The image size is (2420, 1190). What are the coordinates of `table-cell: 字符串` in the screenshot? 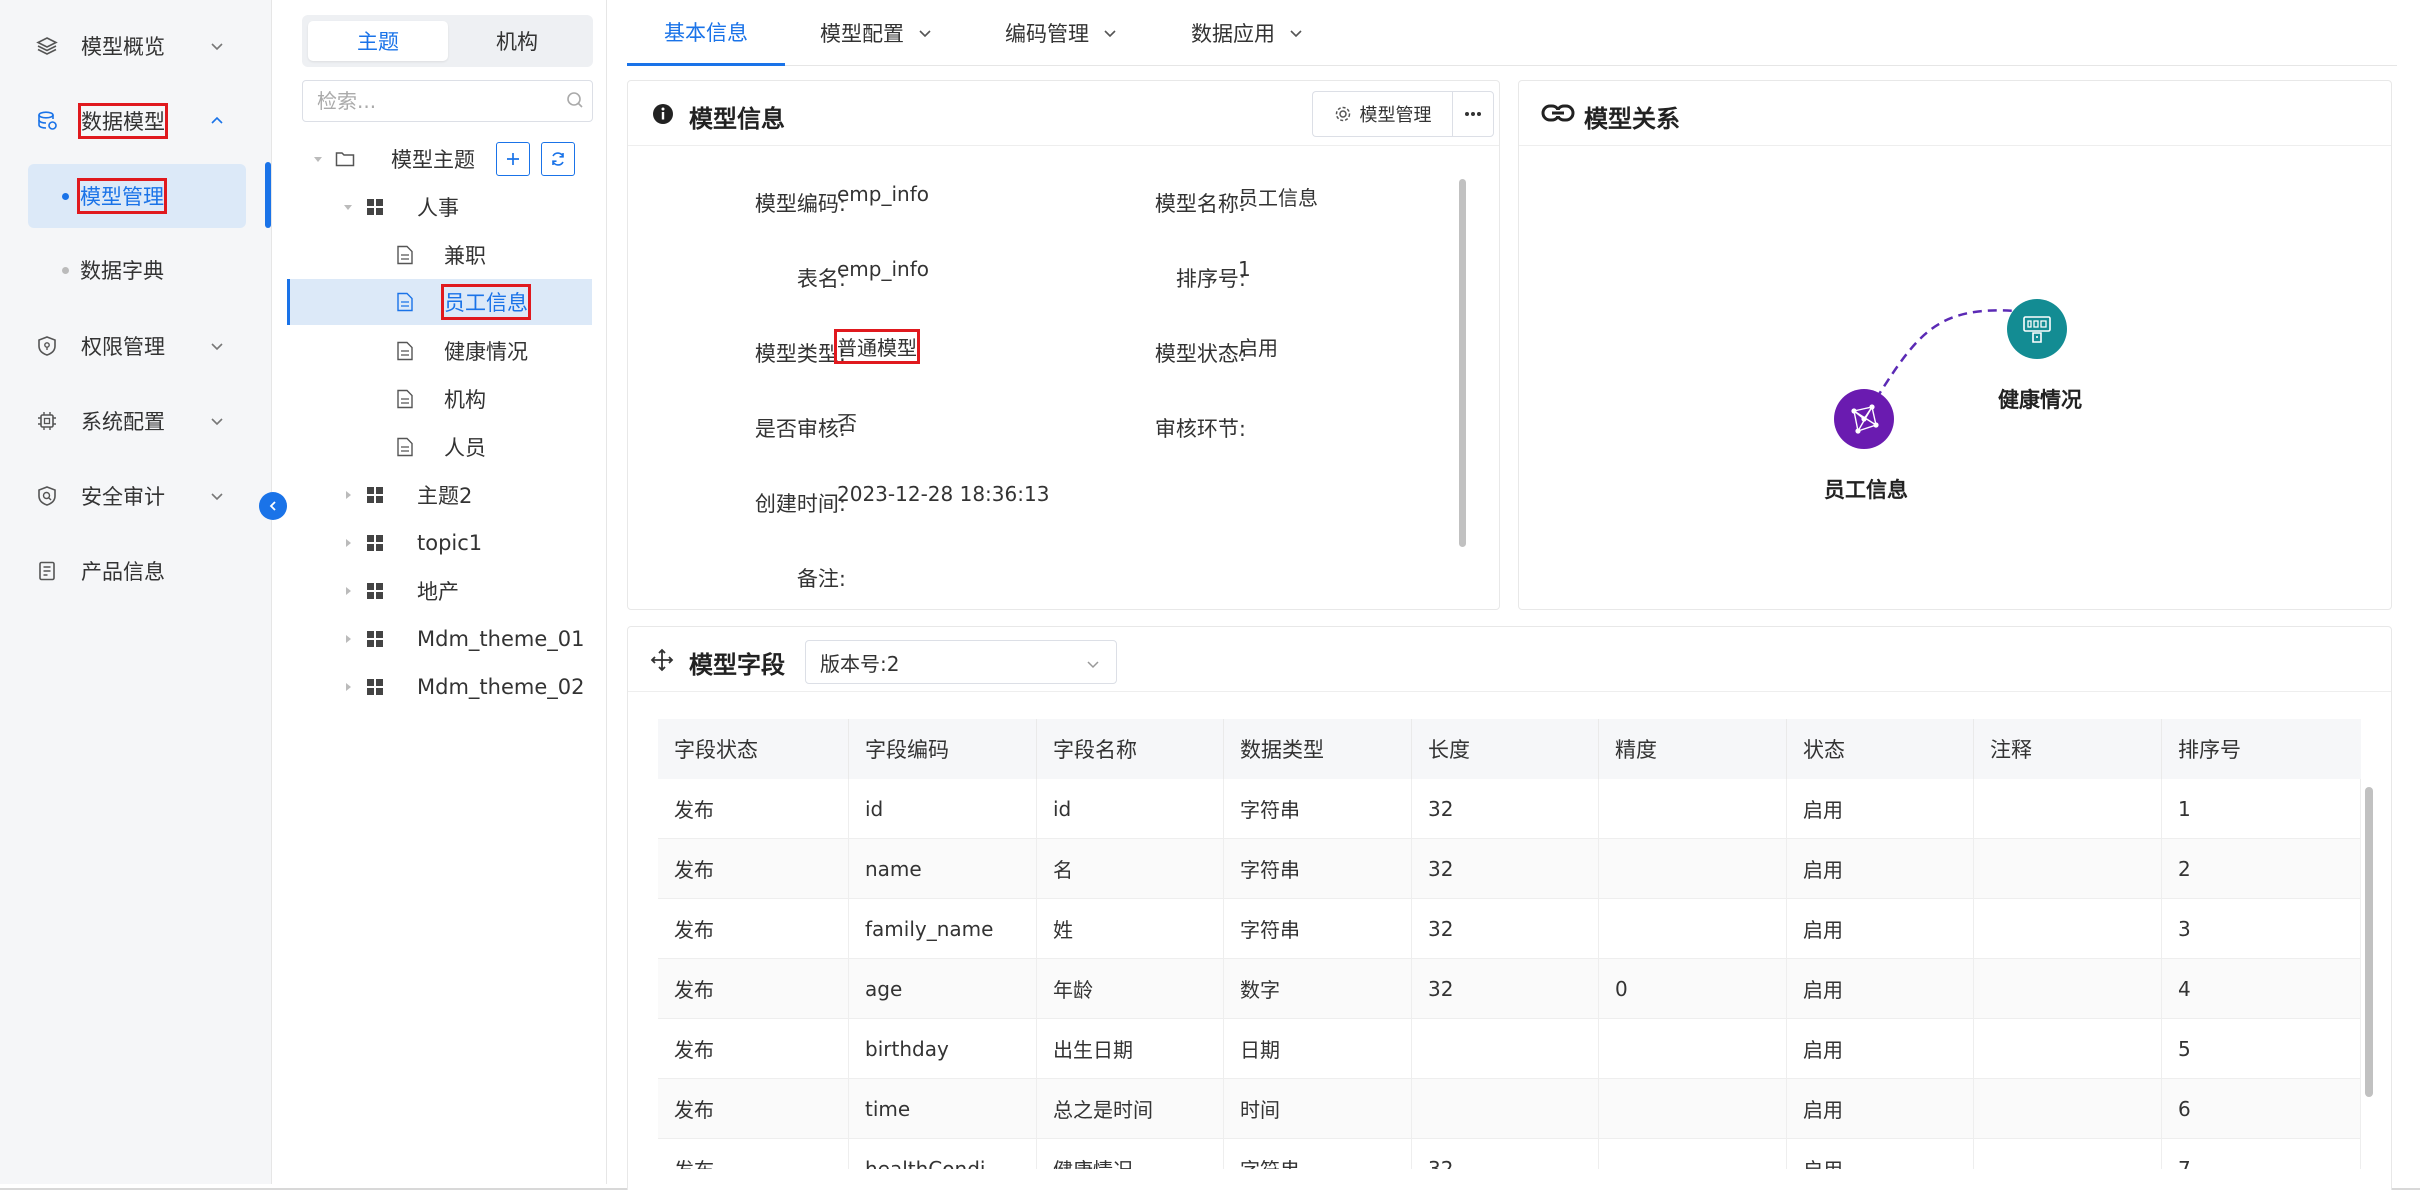 It's located at (1318, 809).